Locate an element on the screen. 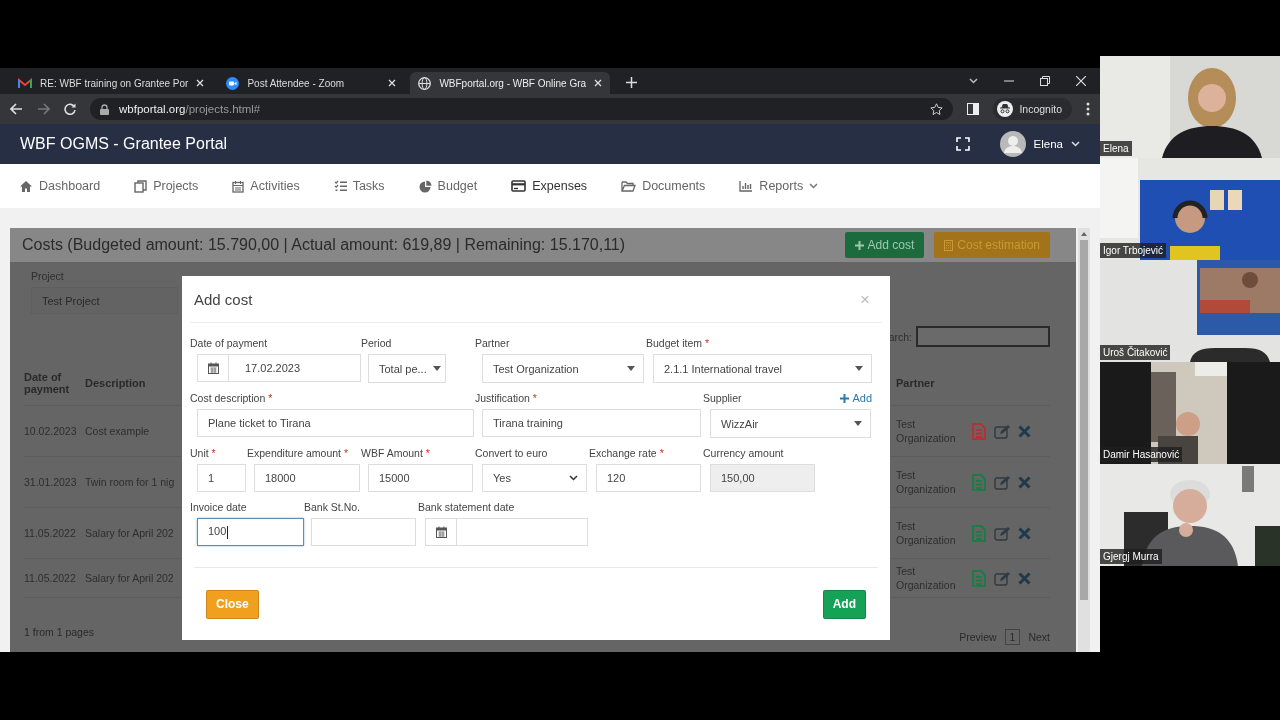 The height and width of the screenshot is (720, 1280). input-field: Tirana training is located at coordinates (591, 423).